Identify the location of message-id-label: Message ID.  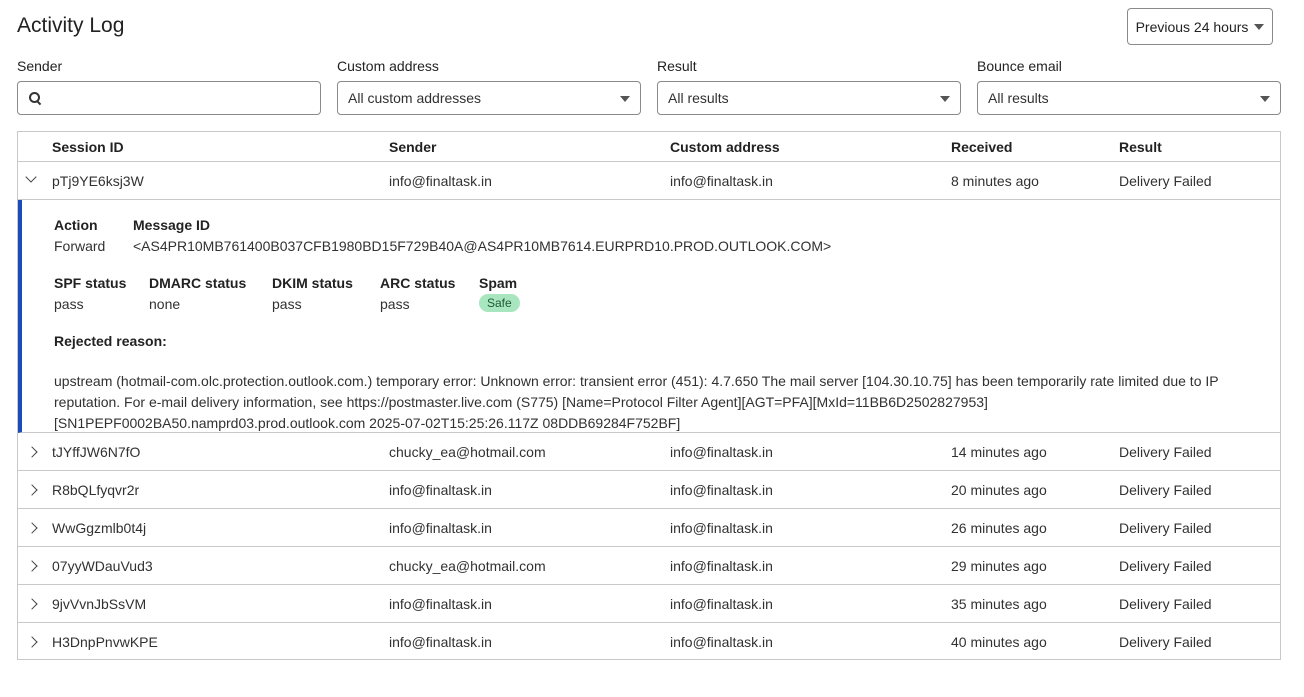
(172, 225).